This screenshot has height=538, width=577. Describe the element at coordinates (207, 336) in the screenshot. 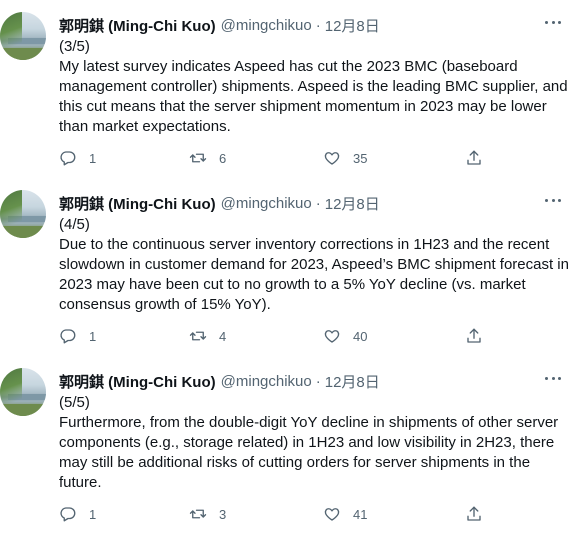

I see `retweet-button: 4` at that location.